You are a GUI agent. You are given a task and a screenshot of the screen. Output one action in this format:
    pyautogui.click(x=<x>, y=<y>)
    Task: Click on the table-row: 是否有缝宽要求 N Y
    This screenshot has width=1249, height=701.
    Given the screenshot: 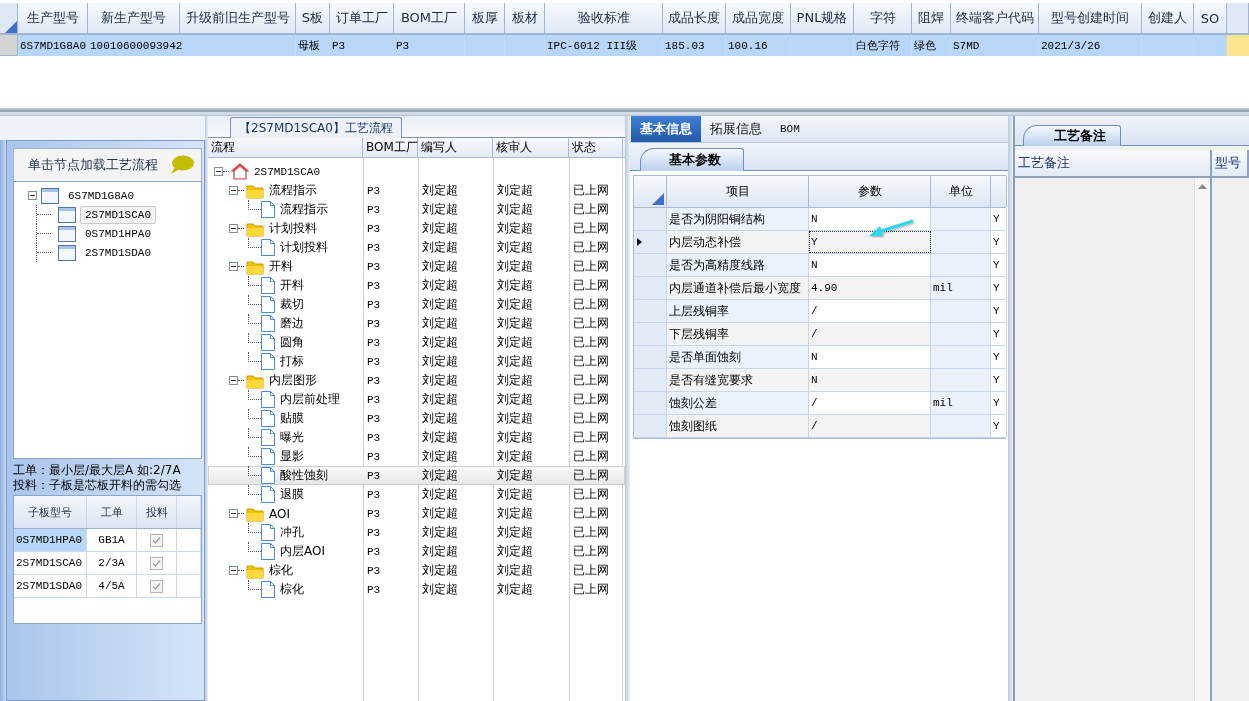 What is the action you would take?
    pyautogui.click(x=820, y=380)
    